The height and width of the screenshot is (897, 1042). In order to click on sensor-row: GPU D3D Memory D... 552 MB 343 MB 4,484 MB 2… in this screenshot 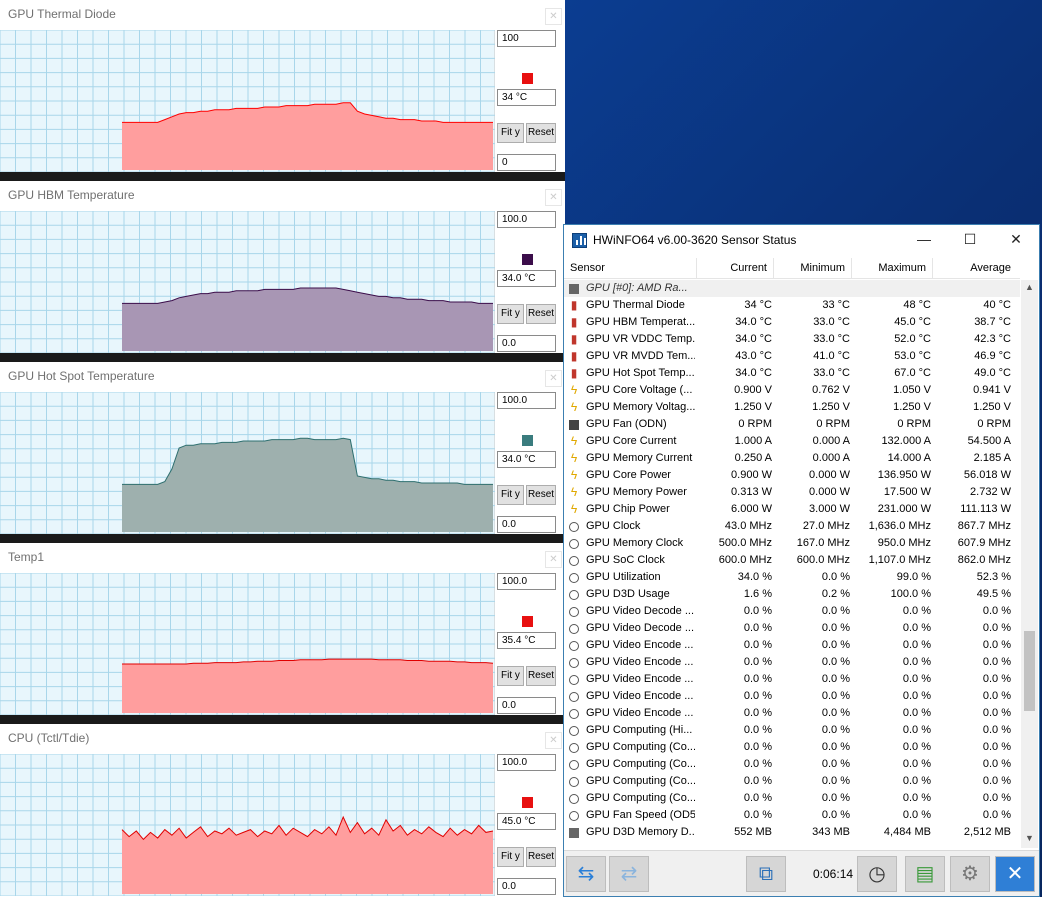, I will do `click(792, 832)`.